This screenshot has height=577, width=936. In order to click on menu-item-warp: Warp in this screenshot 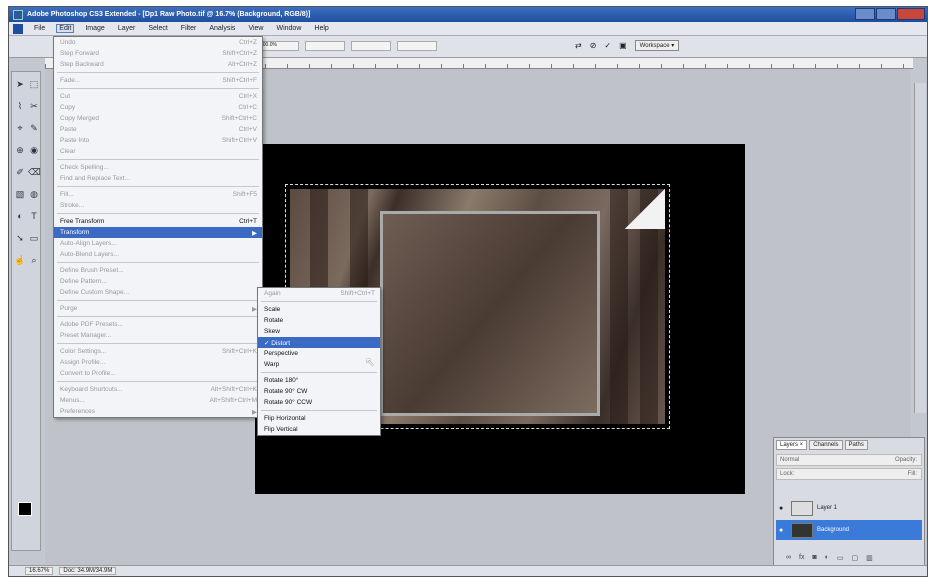, I will do `click(319, 364)`.